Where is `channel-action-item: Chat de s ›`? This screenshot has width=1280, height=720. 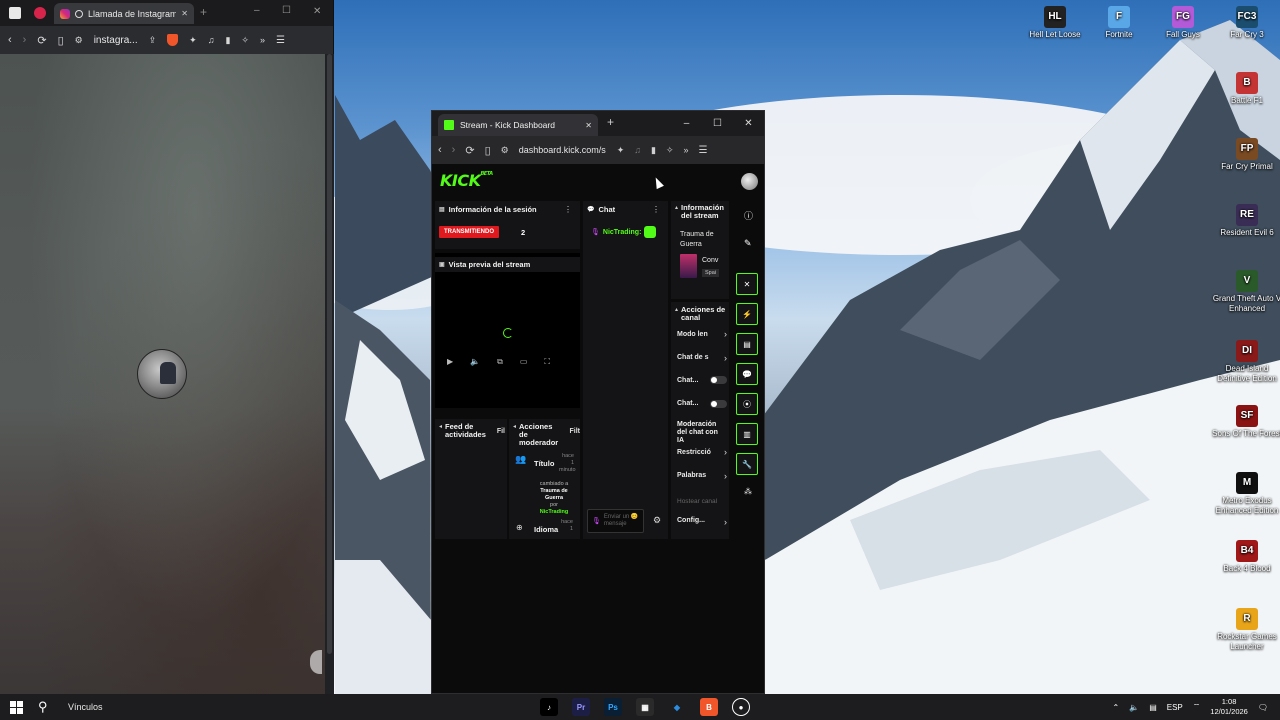
channel-action-item: Chat de s › is located at coordinates (702, 358).